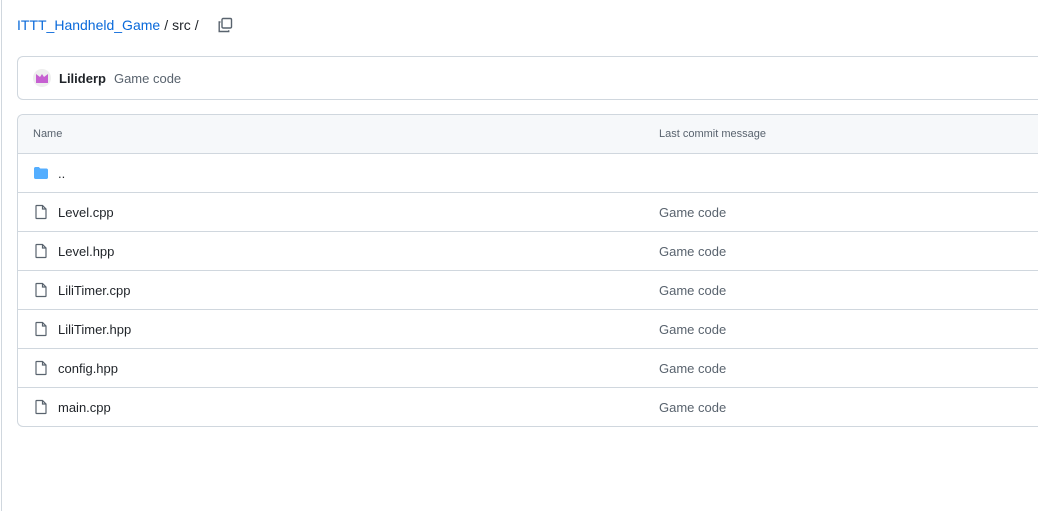 This screenshot has height=511, width=1038. I want to click on table-row: LiliTimer.cpp Game code, so click(528, 289).